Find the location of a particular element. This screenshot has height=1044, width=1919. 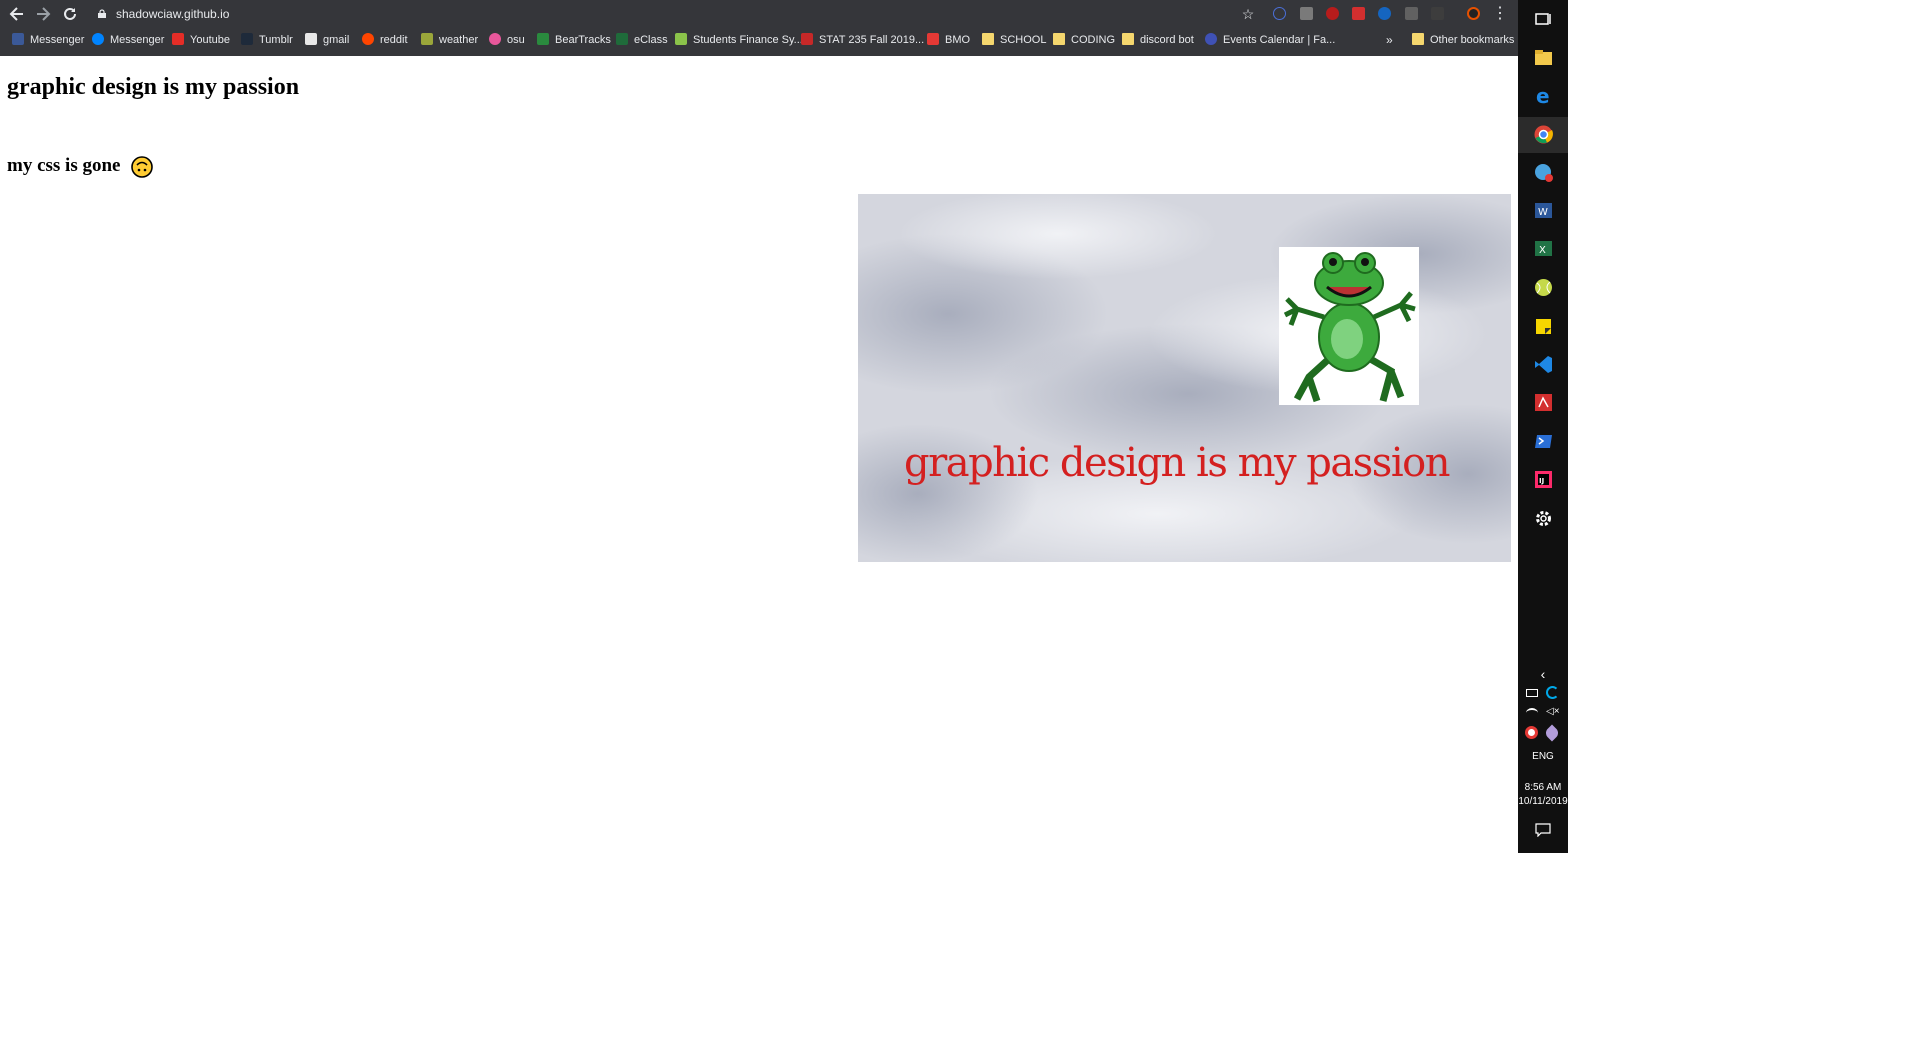

intellij-icon: IJ is located at coordinates (1543, 479).